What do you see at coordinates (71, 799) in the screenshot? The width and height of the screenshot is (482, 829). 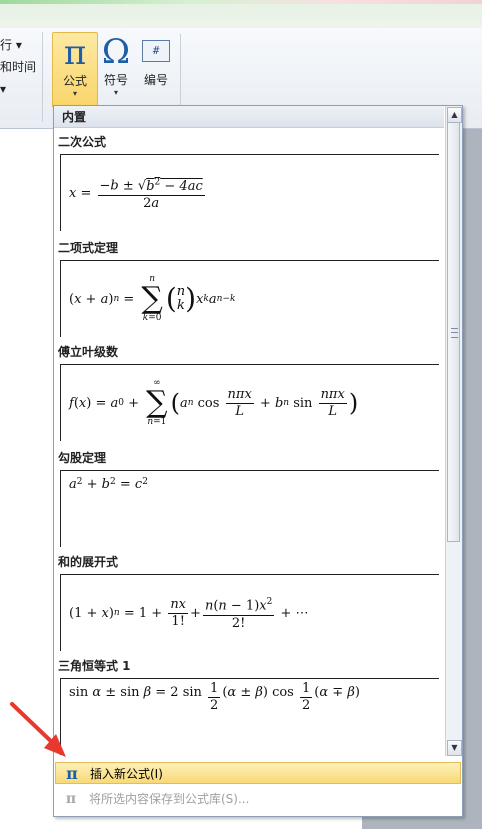 I see `save-to-gallery-icon: π` at bounding box center [71, 799].